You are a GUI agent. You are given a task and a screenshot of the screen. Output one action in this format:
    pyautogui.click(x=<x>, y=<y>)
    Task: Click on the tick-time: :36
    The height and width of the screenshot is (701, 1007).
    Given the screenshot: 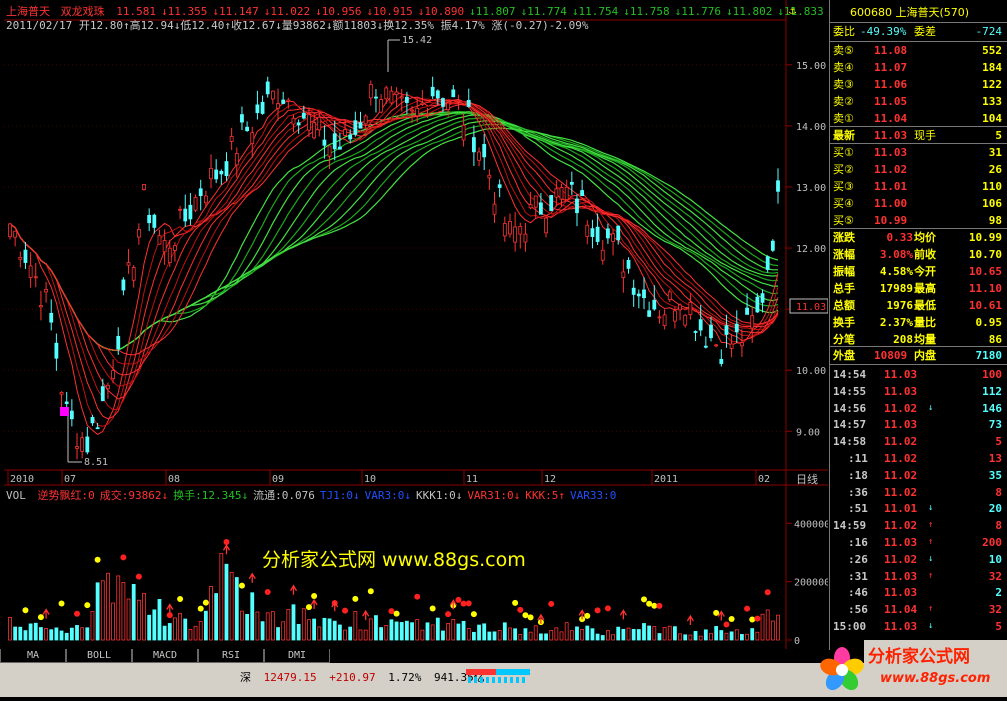 What is the action you would take?
    pyautogui.click(x=858, y=492)
    